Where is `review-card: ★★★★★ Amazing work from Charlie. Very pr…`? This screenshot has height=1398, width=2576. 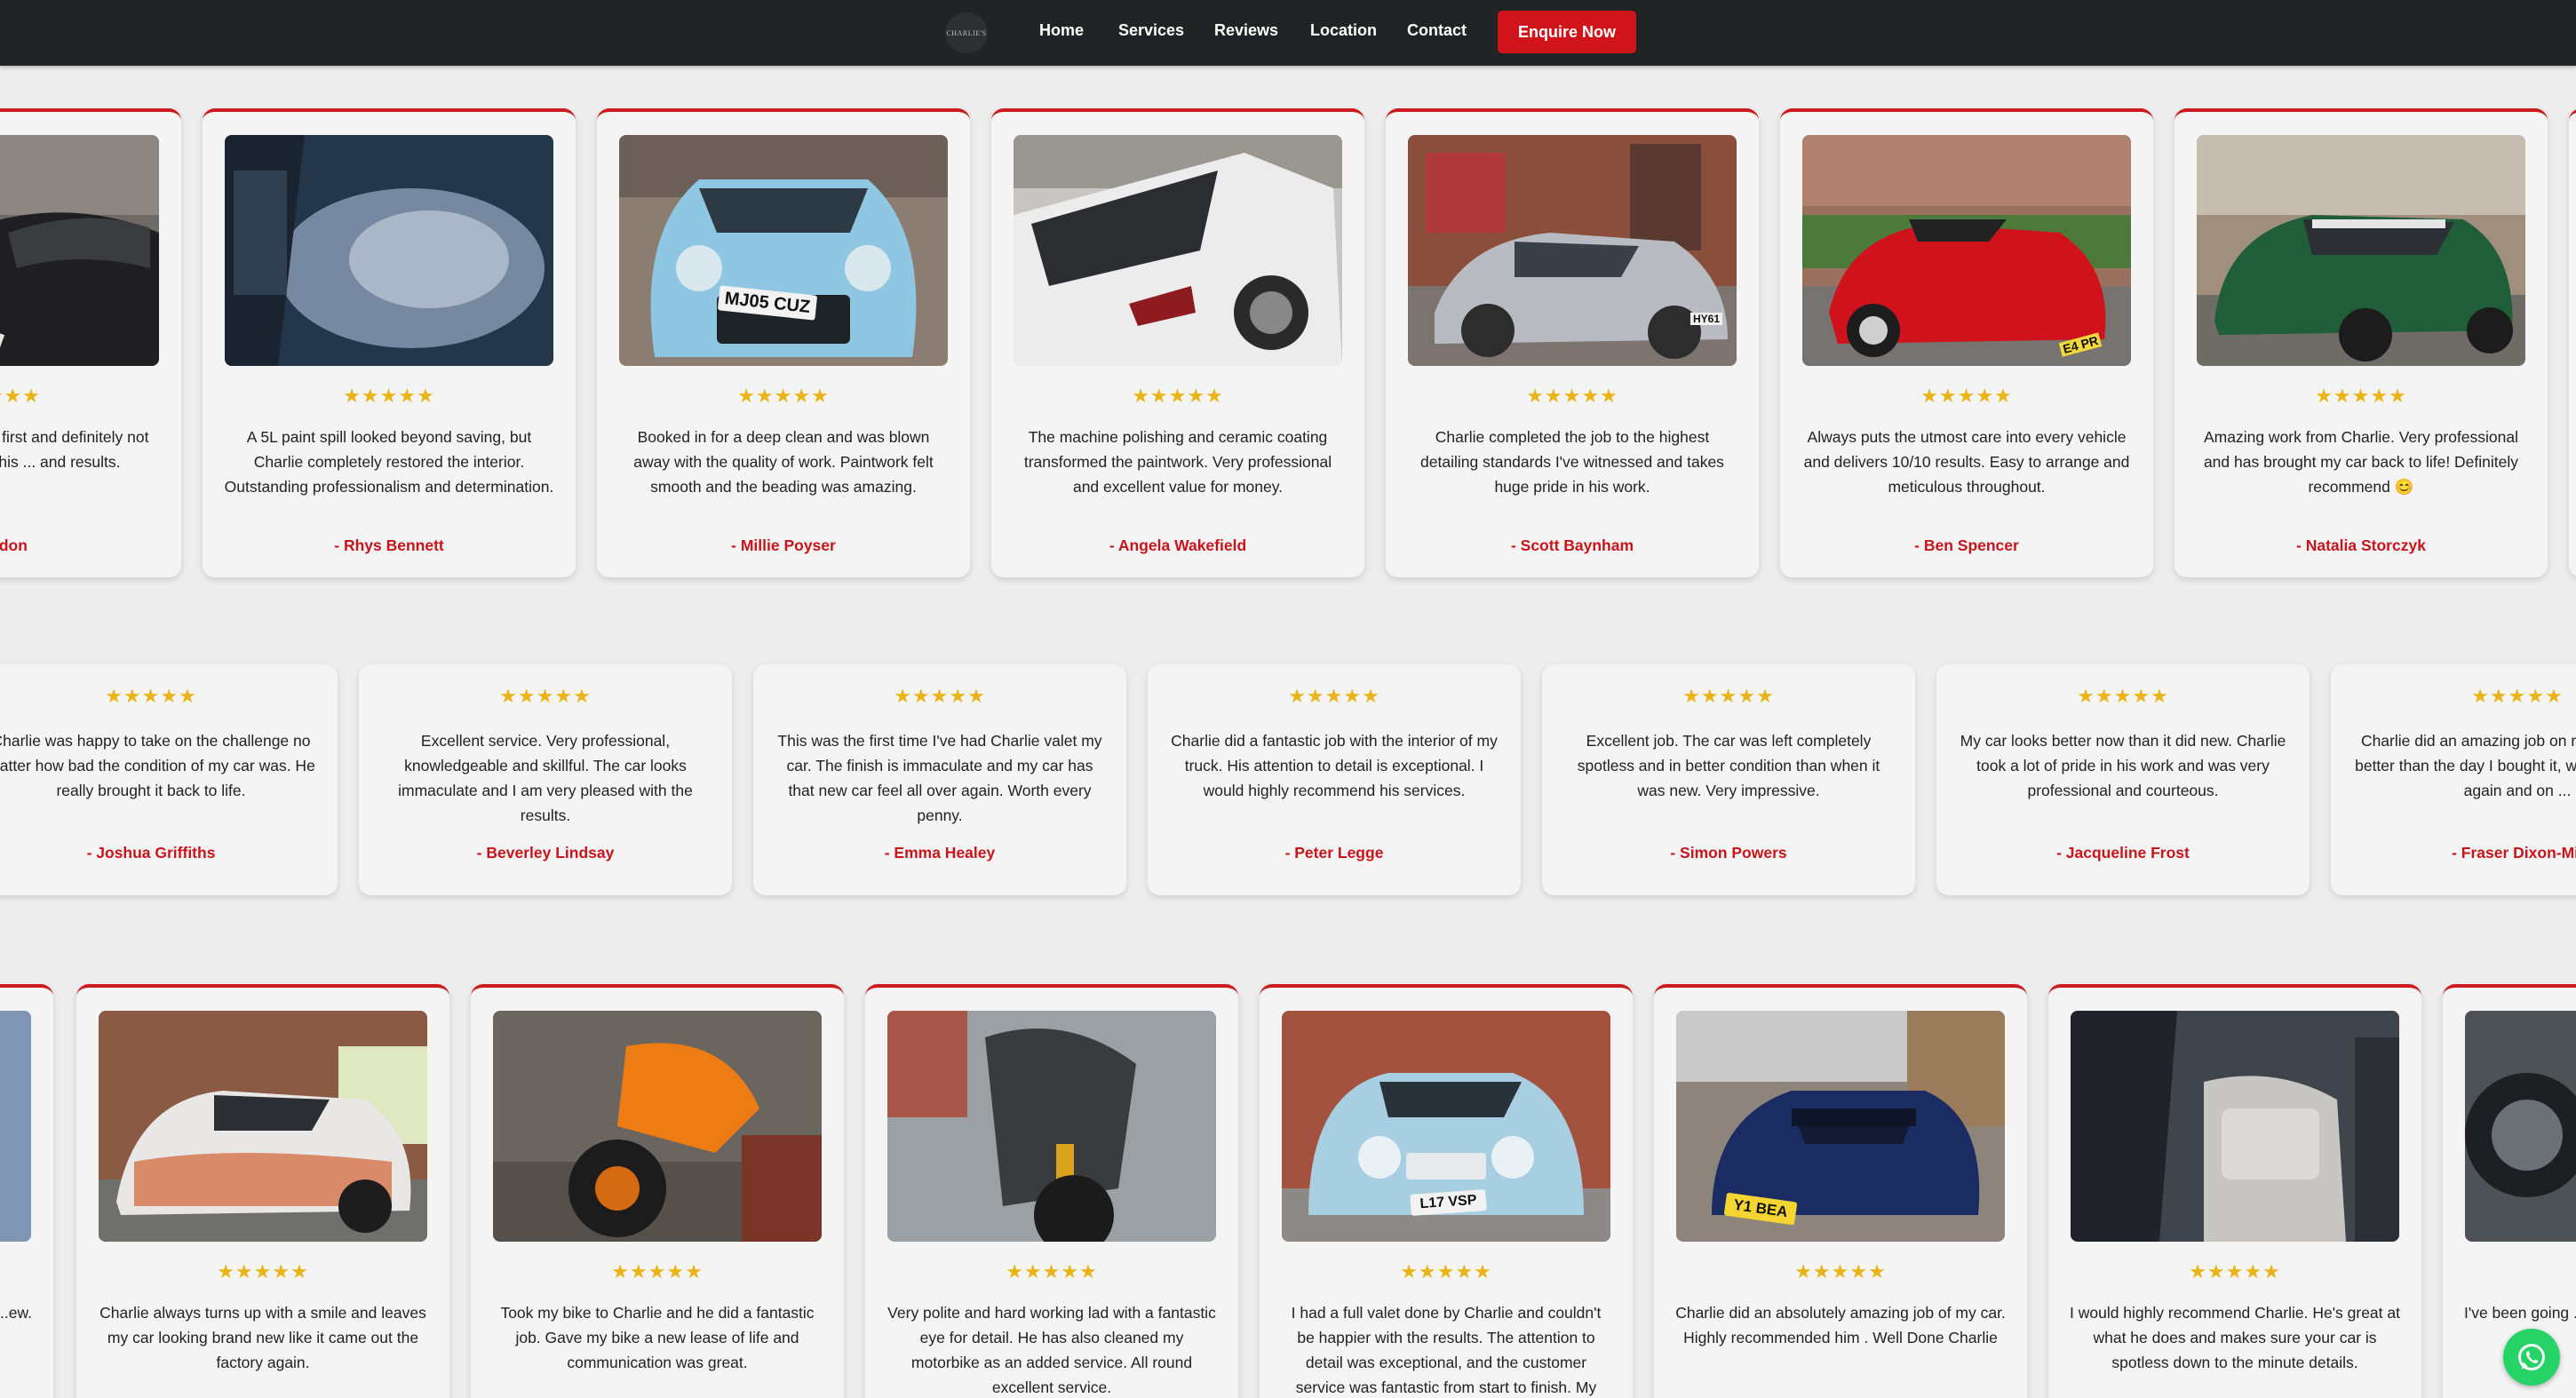
review-card: ★★★★★ Amazing work from Charlie. Very pr… is located at coordinates (2361, 343).